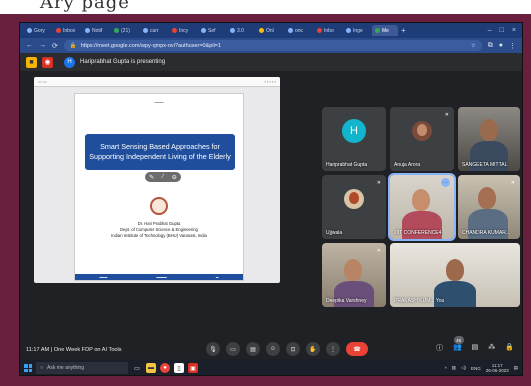  I want to click on record-icon: ◉, so click(47, 62).